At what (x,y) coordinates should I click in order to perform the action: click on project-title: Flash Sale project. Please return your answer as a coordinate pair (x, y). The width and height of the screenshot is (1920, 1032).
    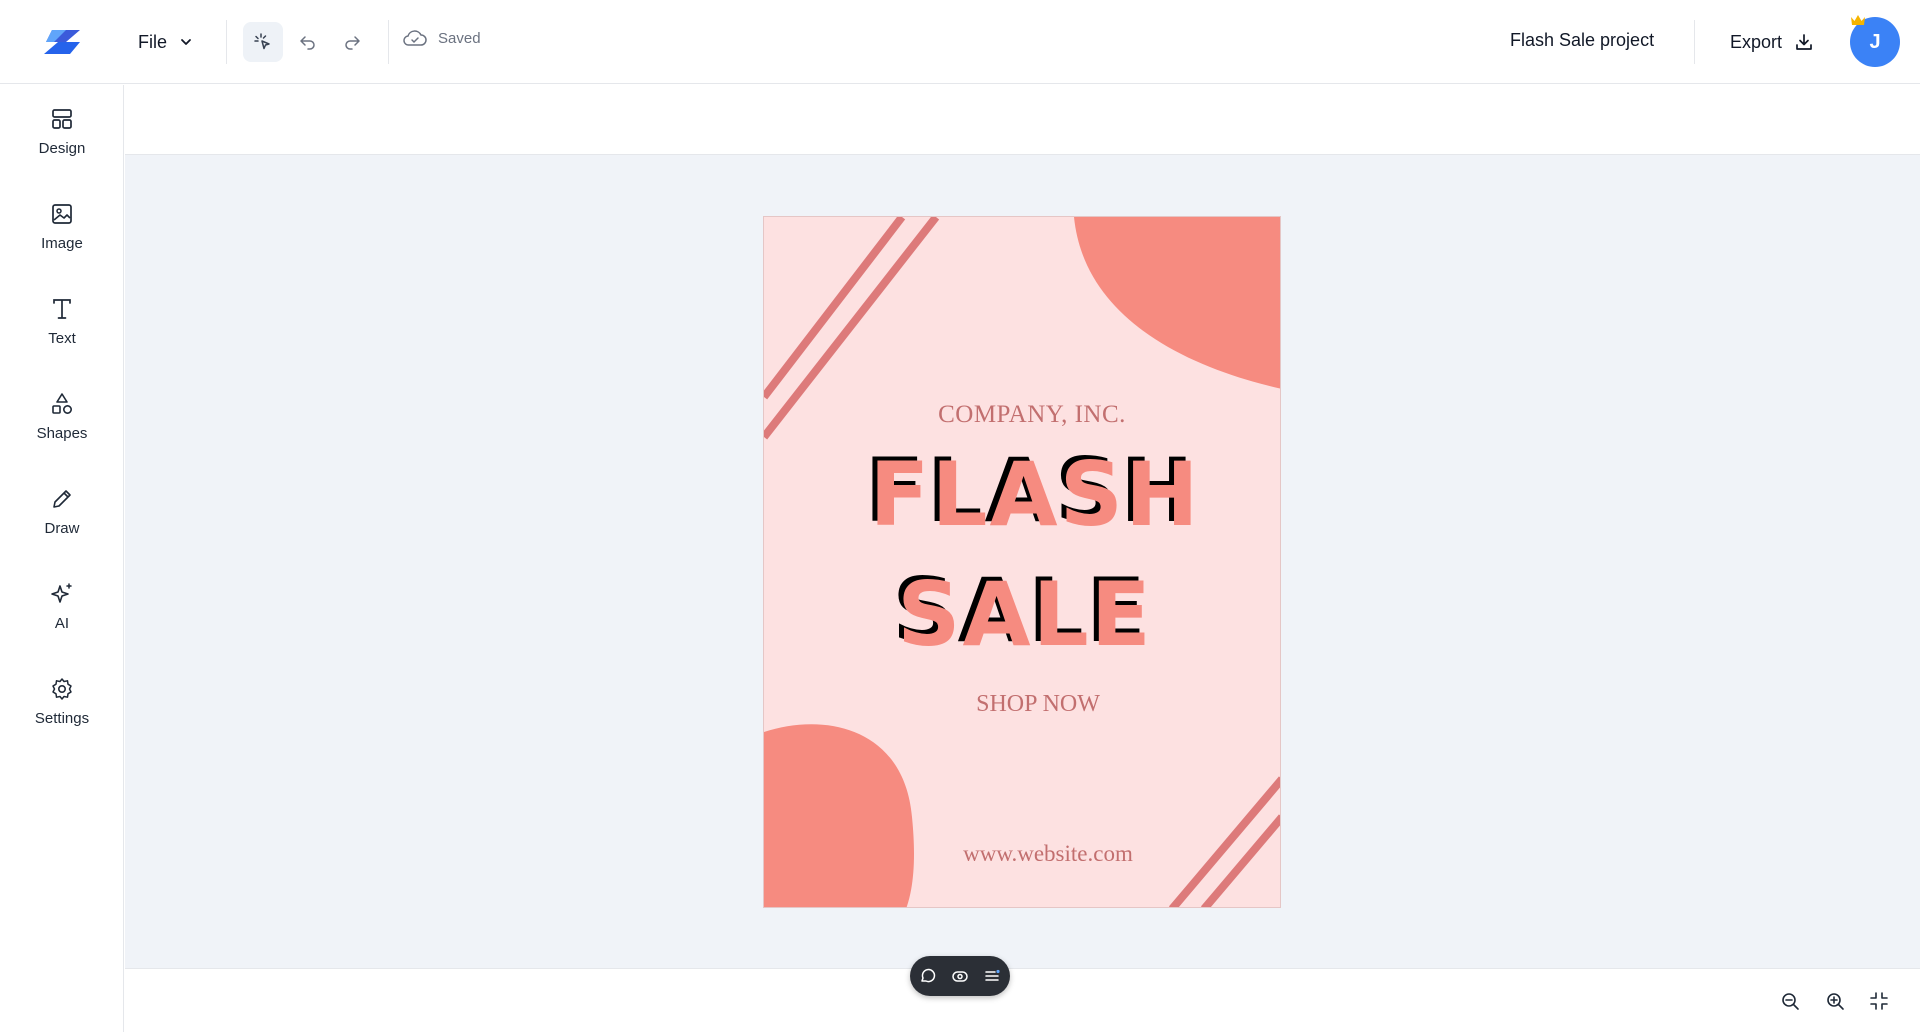
    Looking at the image, I should click on (1582, 40).